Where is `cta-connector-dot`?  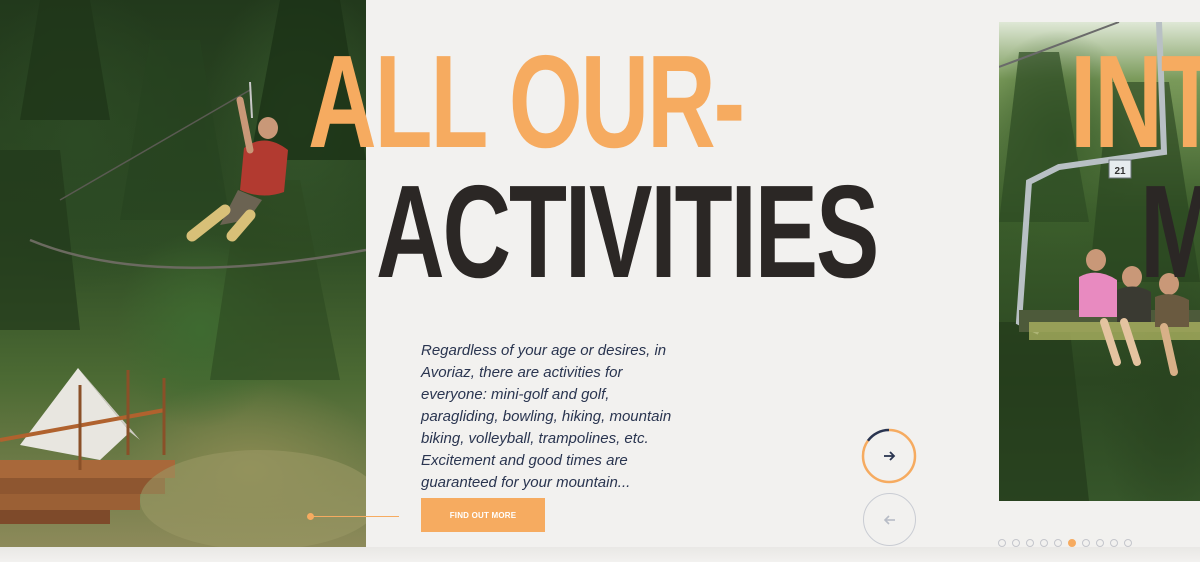
cta-connector-dot is located at coordinates (310, 516).